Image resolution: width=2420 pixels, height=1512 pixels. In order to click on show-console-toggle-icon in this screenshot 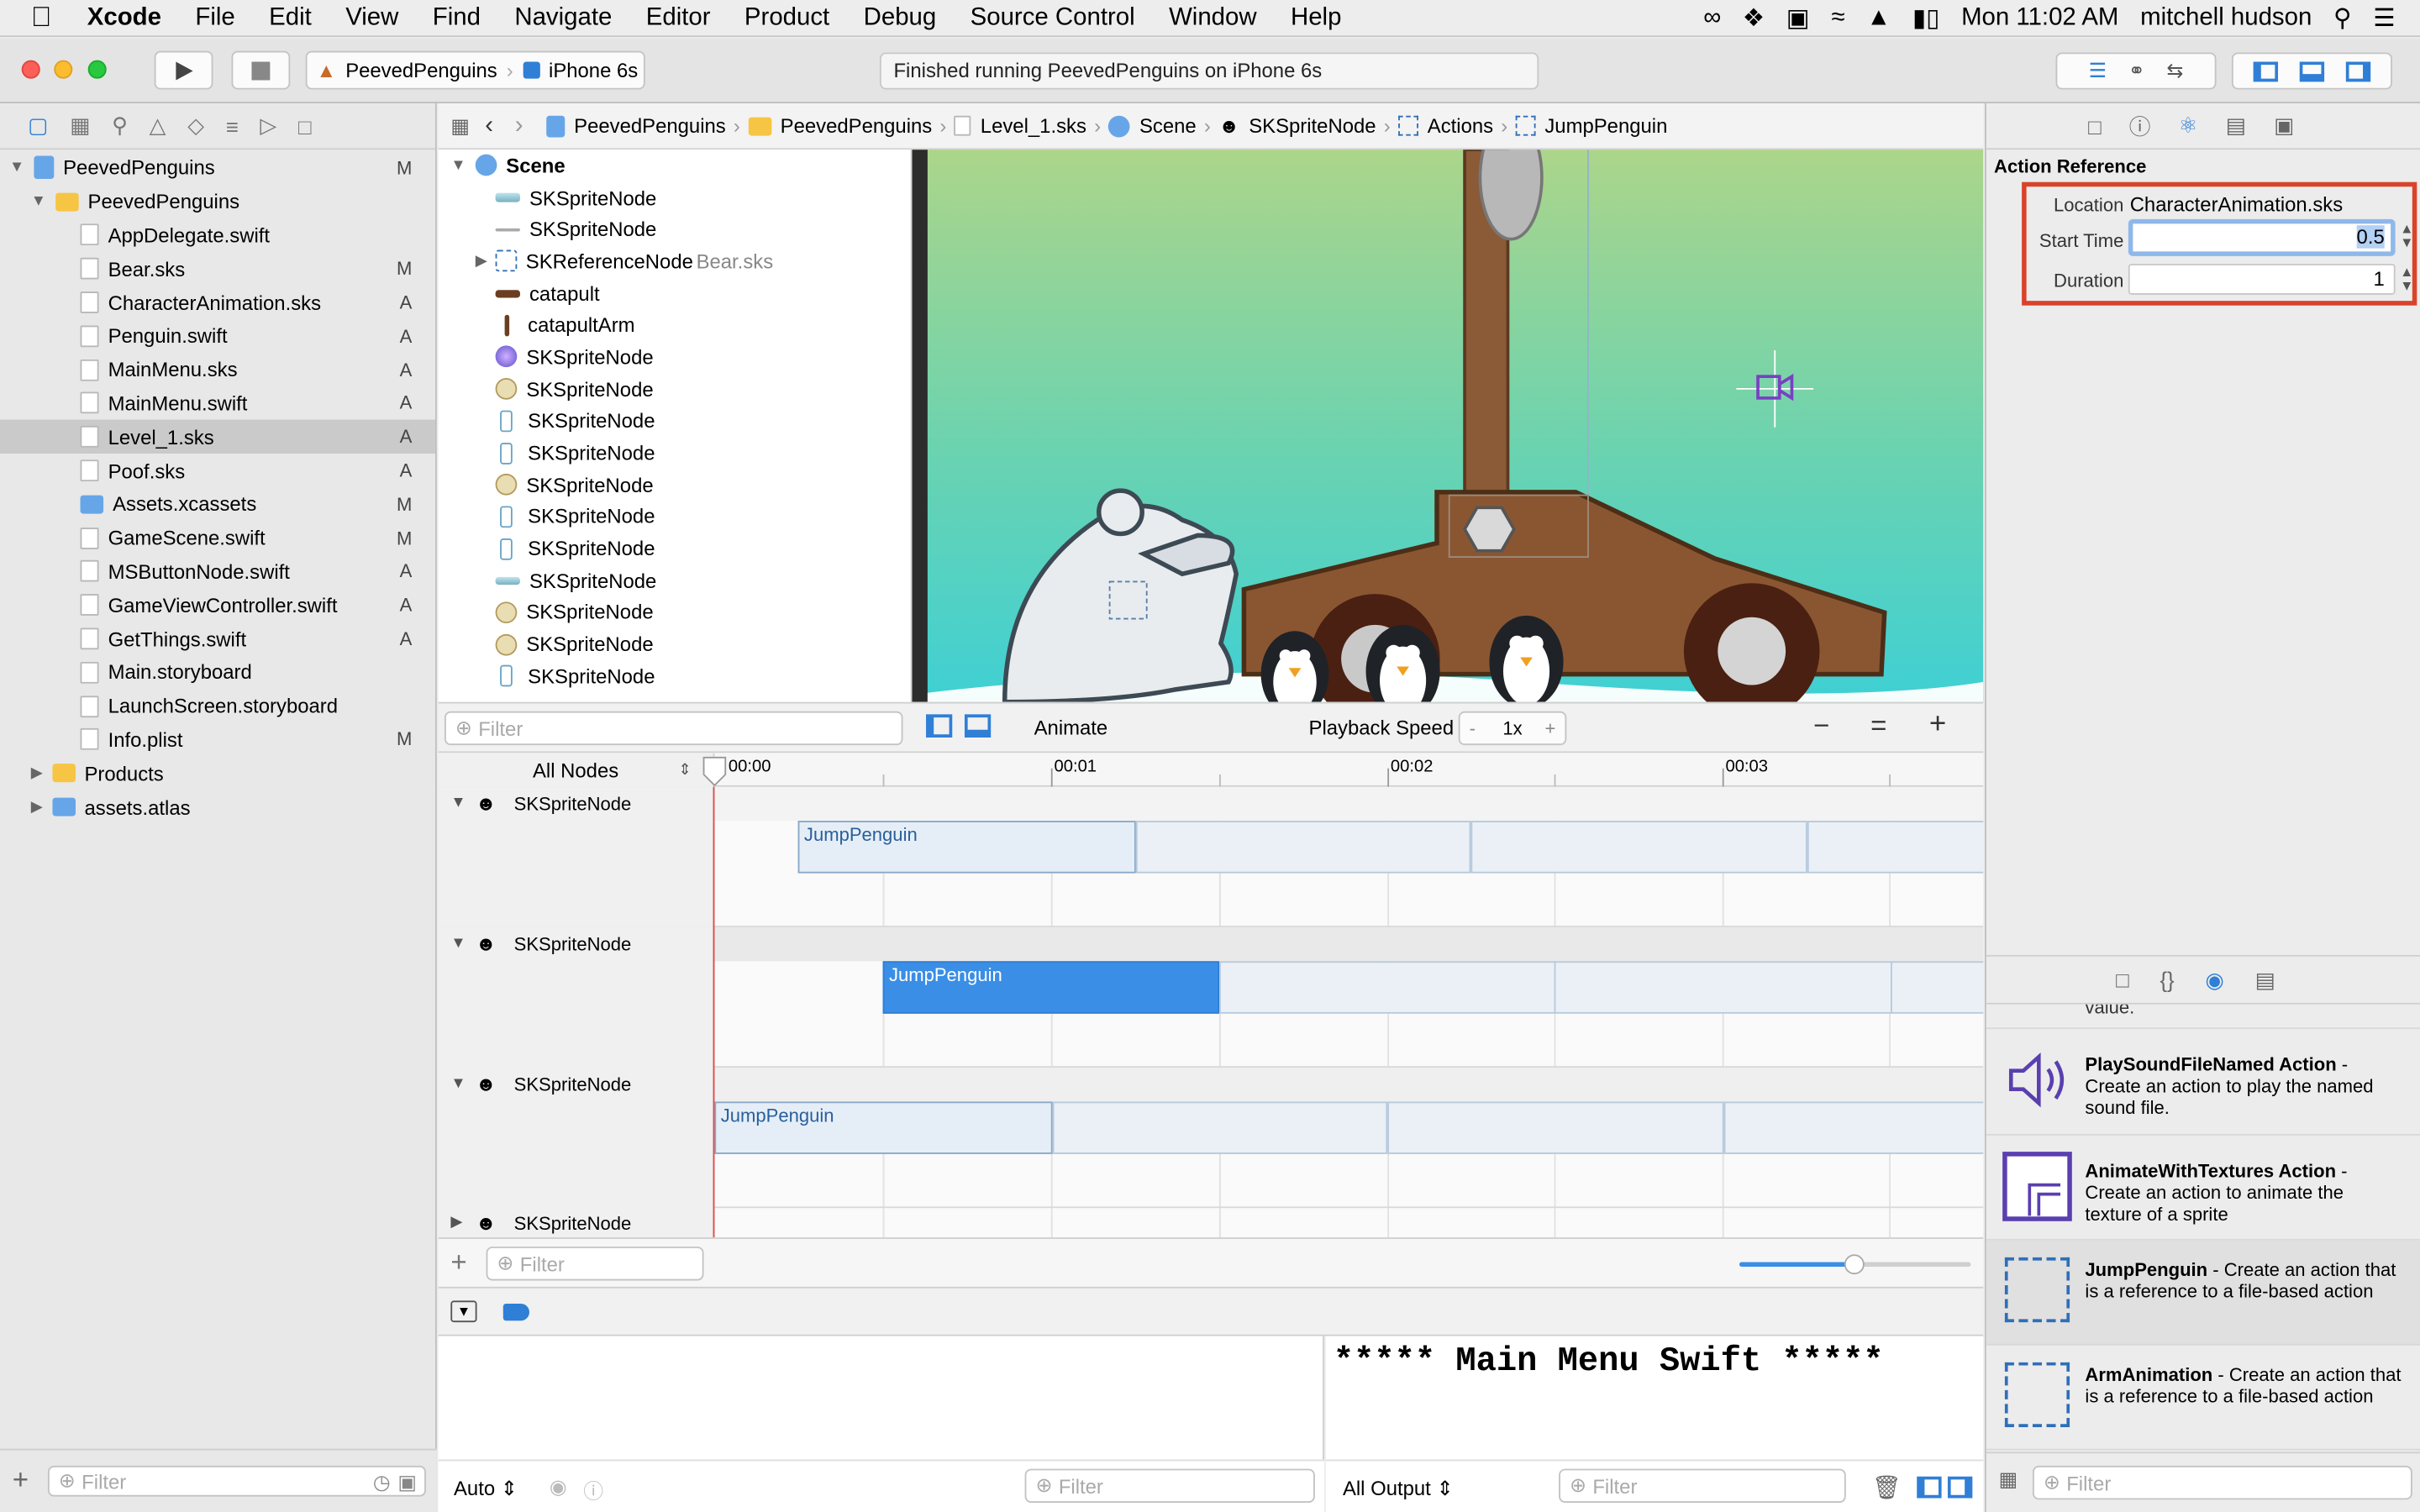, I will do `click(1960, 1487)`.